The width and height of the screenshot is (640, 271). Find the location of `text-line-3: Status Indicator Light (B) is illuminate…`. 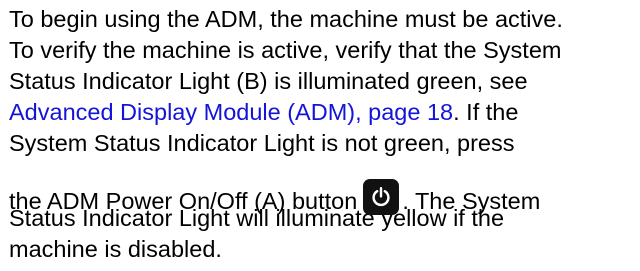

text-line-3: Status Indicator Light (B) is illuminate… is located at coordinates (268, 81).